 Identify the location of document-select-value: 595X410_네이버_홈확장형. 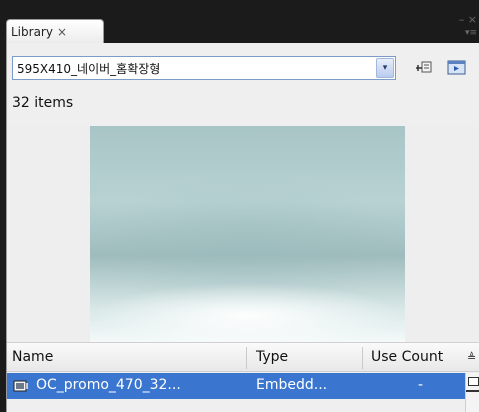
(89, 68).